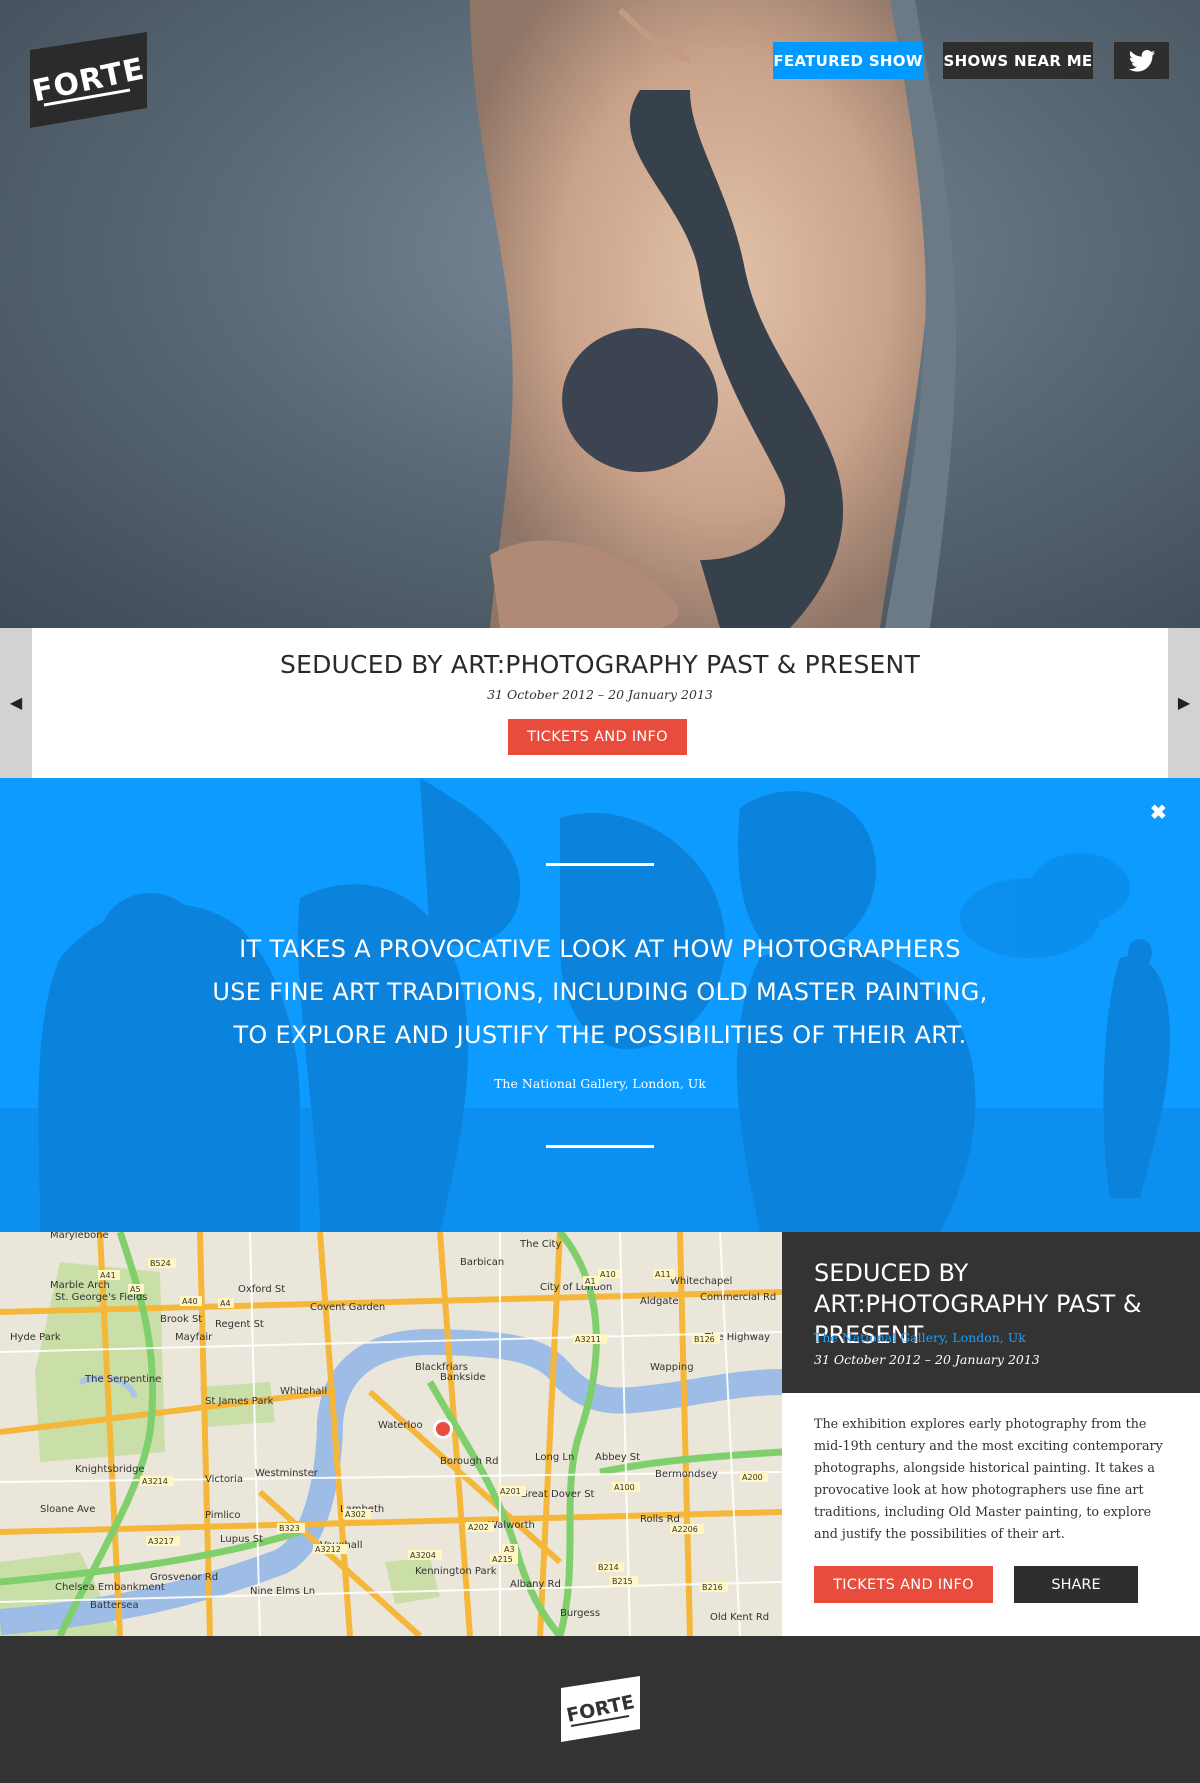 This screenshot has width=1200, height=1783. Describe the element at coordinates (659, 1301) in the screenshot. I see `map-label: Aldgate` at that location.